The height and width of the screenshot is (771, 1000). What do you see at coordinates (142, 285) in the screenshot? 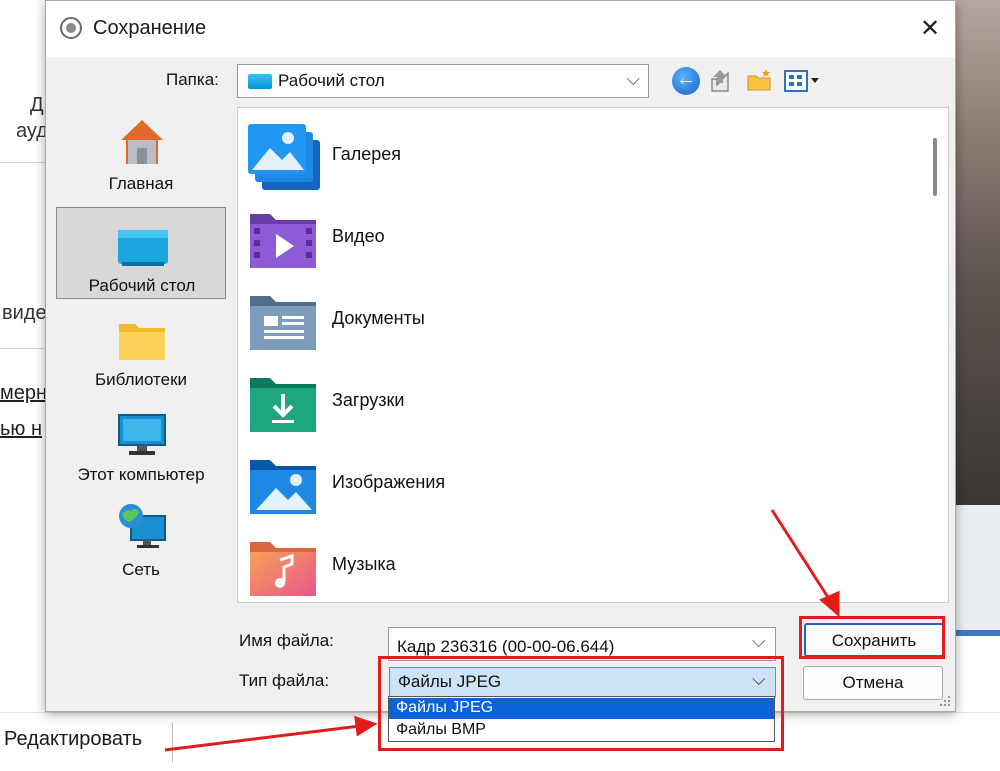
I see `place-label: Рабочий стол` at bounding box center [142, 285].